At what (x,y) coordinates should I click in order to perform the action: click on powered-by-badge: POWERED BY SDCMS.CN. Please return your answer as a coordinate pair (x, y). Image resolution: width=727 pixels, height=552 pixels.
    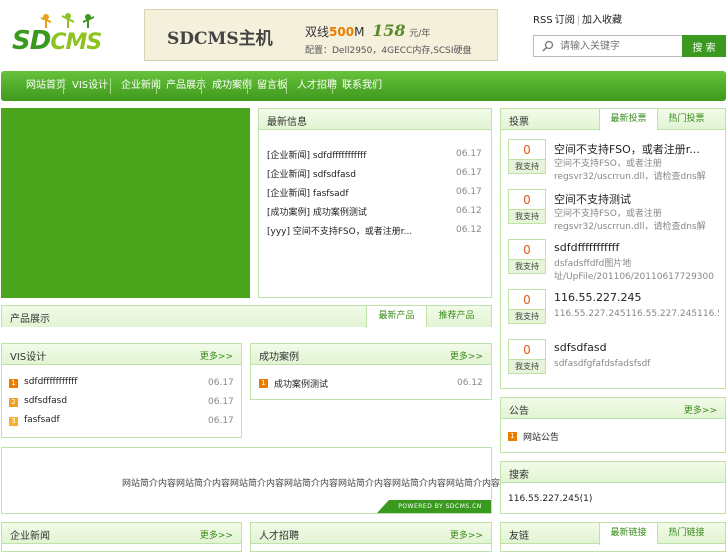
    Looking at the image, I should click on (434, 506).